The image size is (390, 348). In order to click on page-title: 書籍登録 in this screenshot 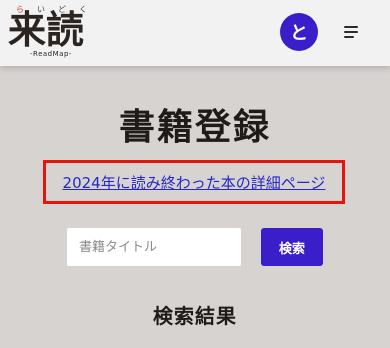, I will do `click(194, 127)`.